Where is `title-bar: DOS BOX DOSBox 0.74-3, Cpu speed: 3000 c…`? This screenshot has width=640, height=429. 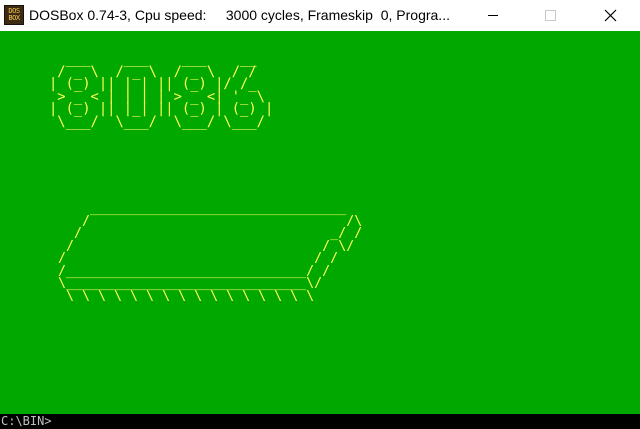
title-bar: DOS BOX DOSBox 0.74-3, Cpu speed: 3000 c… is located at coordinates (320, 15).